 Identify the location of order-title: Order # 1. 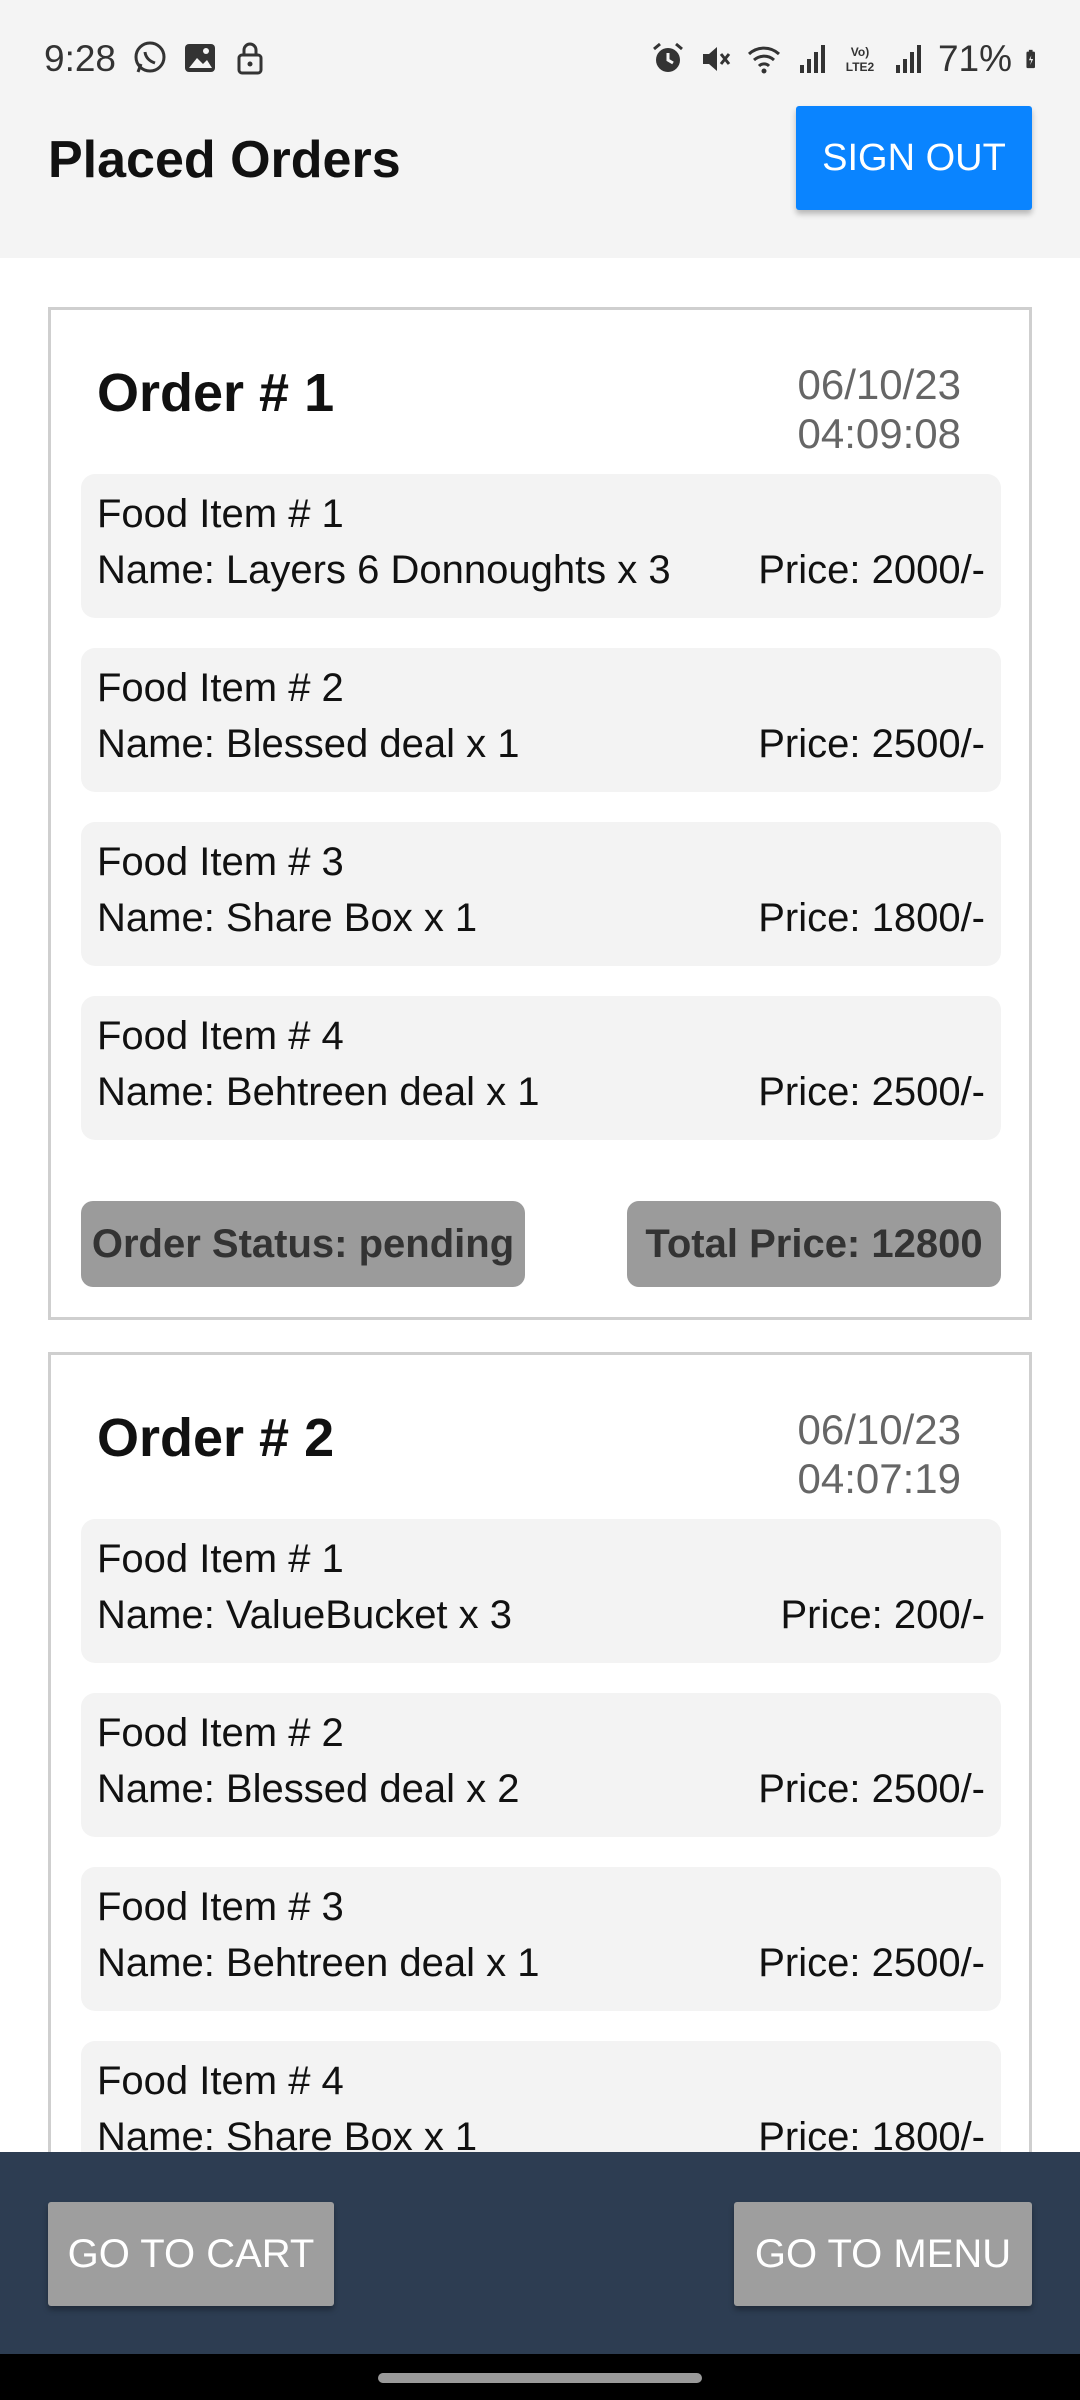
(216, 393).